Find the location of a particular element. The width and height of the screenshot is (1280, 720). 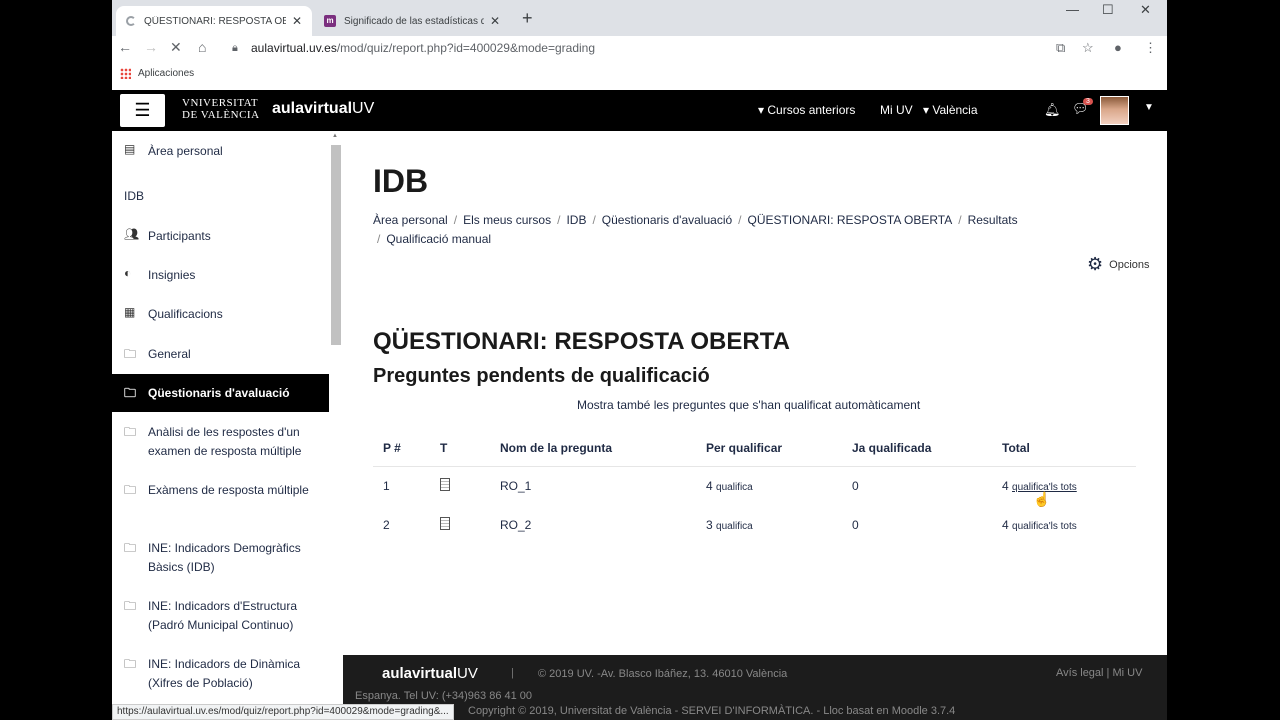

footer-brand-uv: UV is located at coordinates (467, 673).